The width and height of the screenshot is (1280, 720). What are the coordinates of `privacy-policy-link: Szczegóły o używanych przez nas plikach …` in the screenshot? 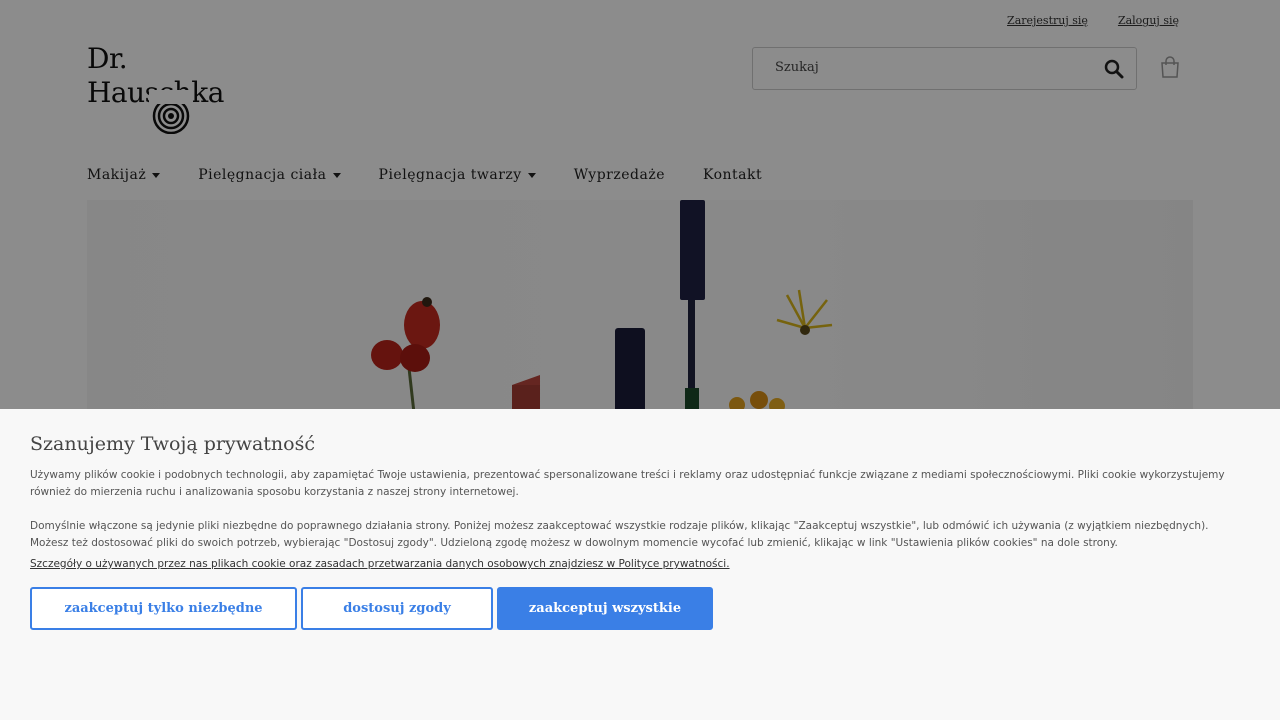 It's located at (380, 564).